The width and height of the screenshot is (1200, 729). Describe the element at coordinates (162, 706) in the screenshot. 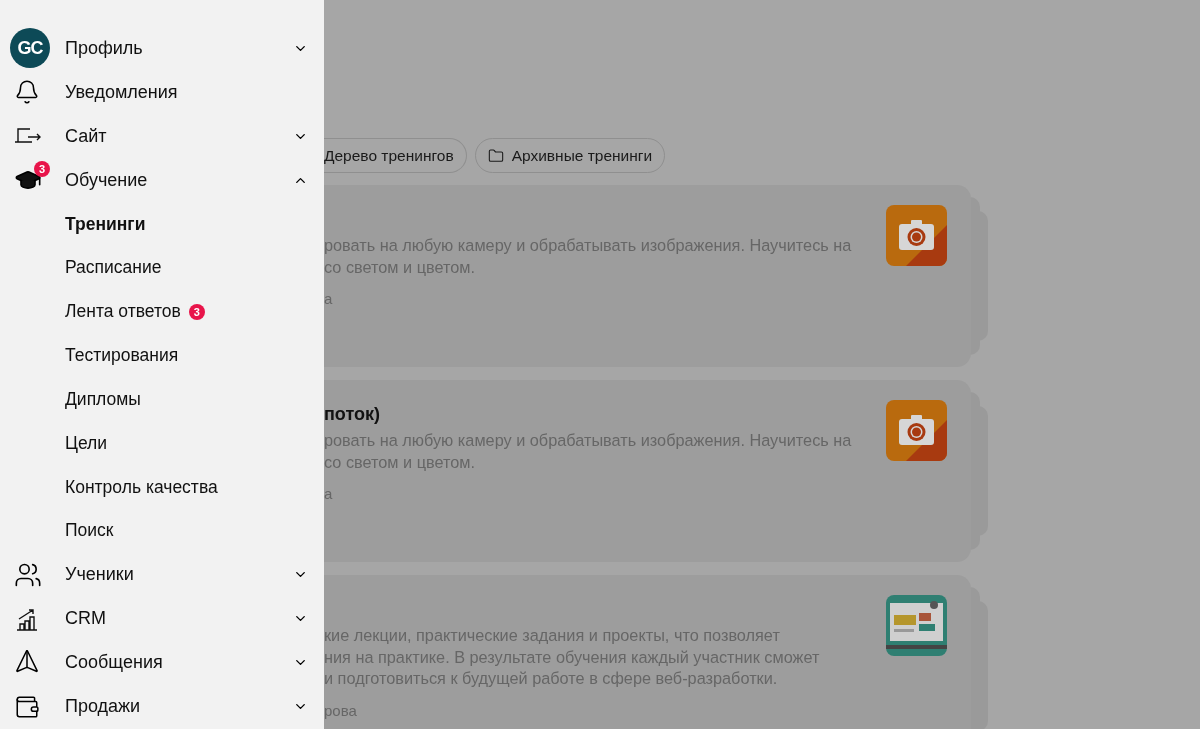

I see `sidebar-item: Продажи` at that location.